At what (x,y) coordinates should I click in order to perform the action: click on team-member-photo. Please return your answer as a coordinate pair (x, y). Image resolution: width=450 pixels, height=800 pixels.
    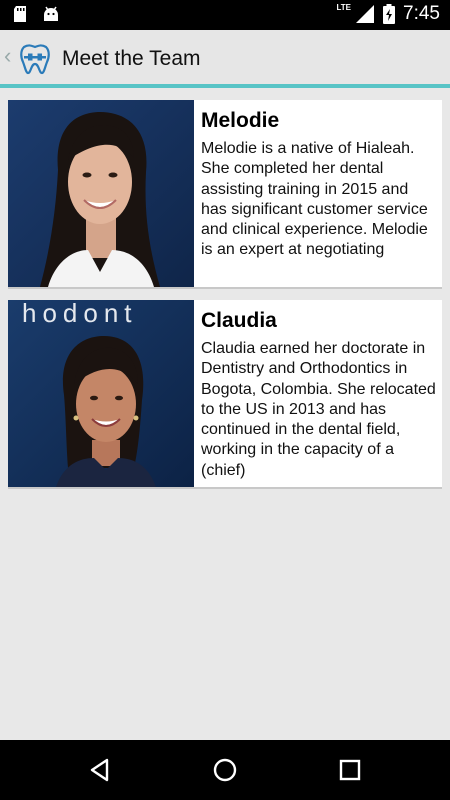
    Looking at the image, I should click on (101, 193).